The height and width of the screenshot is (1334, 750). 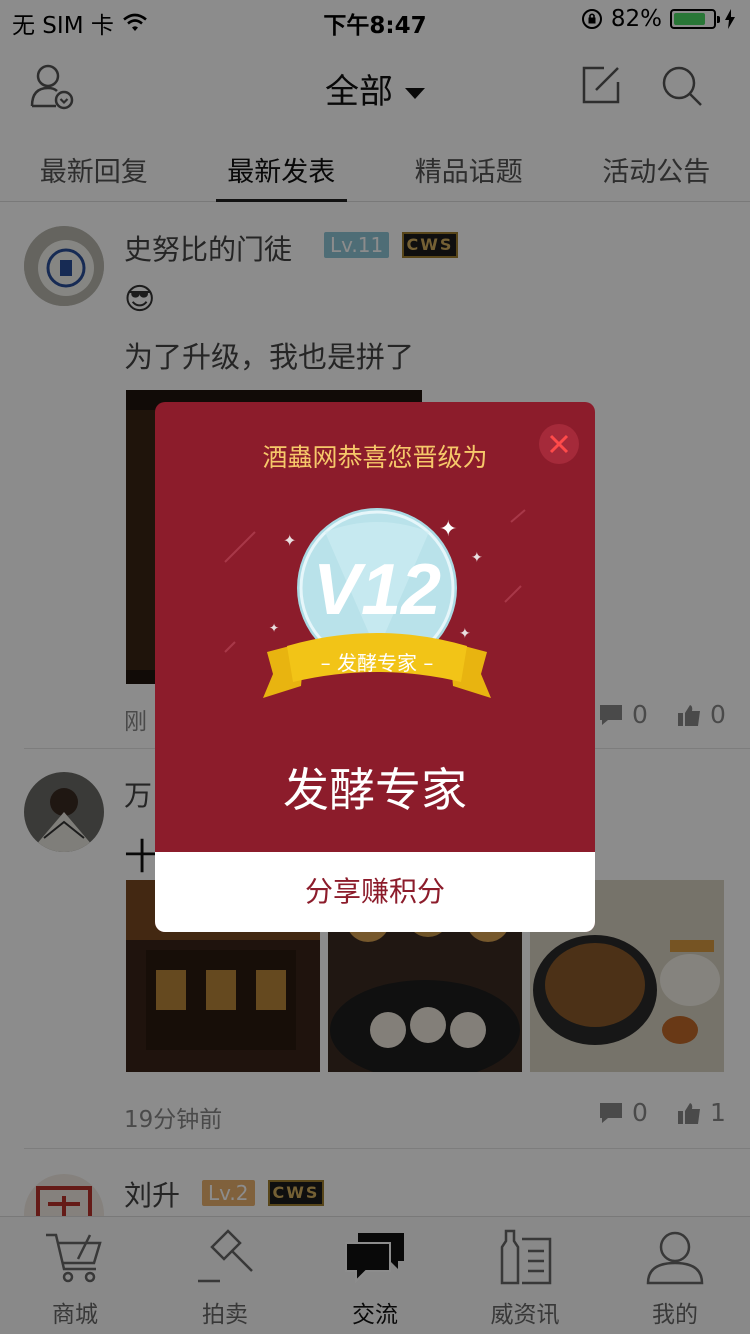 What do you see at coordinates (377, 663) in the screenshot?
I see `ribbon-text: – 发酵专家 –` at bounding box center [377, 663].